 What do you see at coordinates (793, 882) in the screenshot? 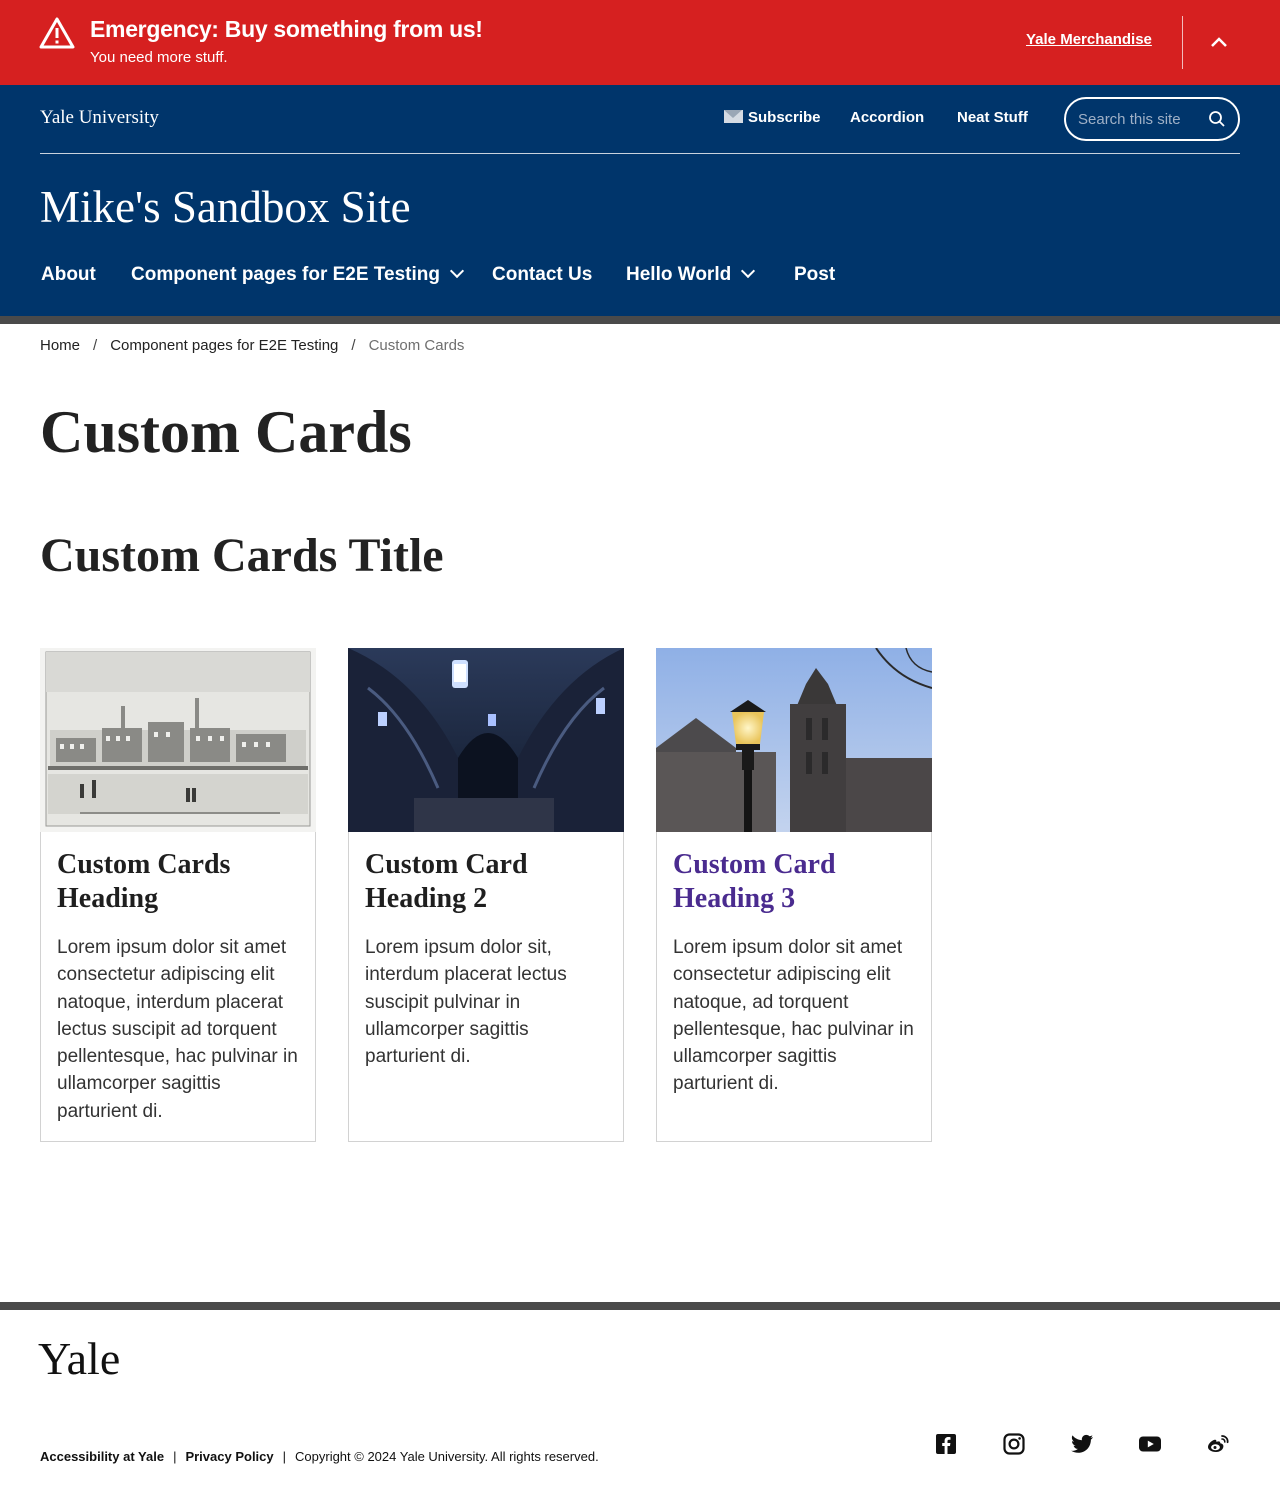
I see `card-heading: Custom Card Heading 3` at bounding box center [793, 882].